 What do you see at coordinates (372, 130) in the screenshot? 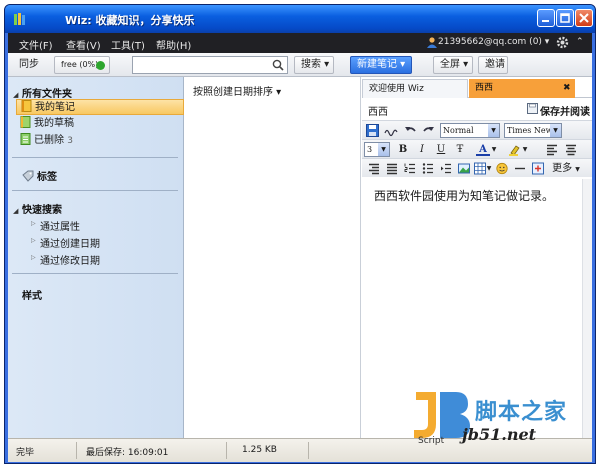
I see `save-icon` at bounding box center [372, 130].